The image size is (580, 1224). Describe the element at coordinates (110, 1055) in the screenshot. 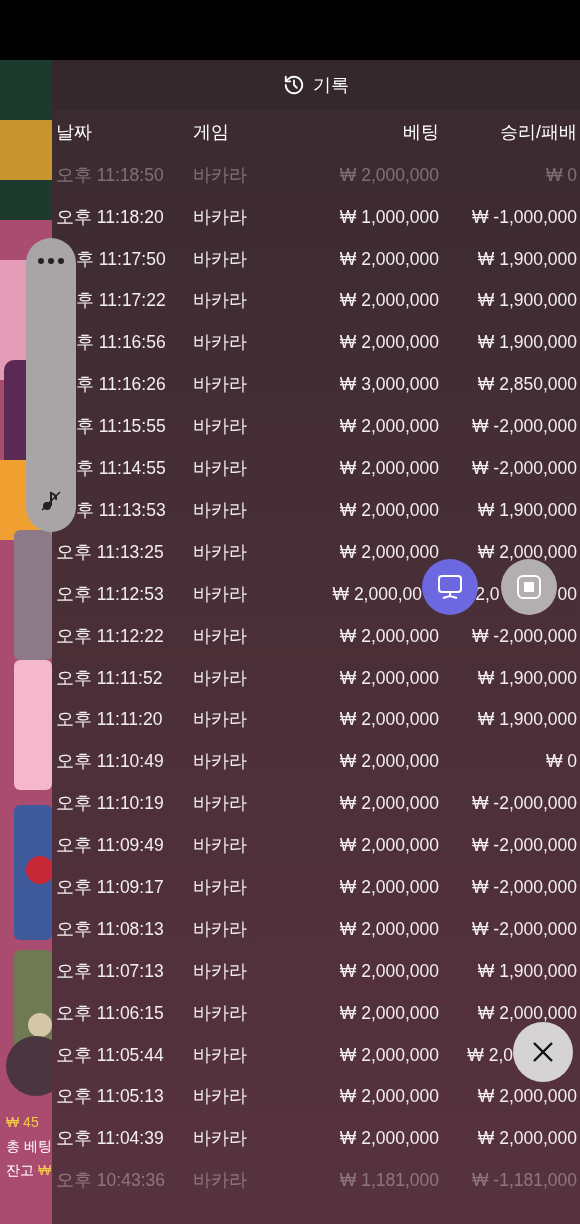

I see `table-cell-text: 오후 11:05:44` at that location.